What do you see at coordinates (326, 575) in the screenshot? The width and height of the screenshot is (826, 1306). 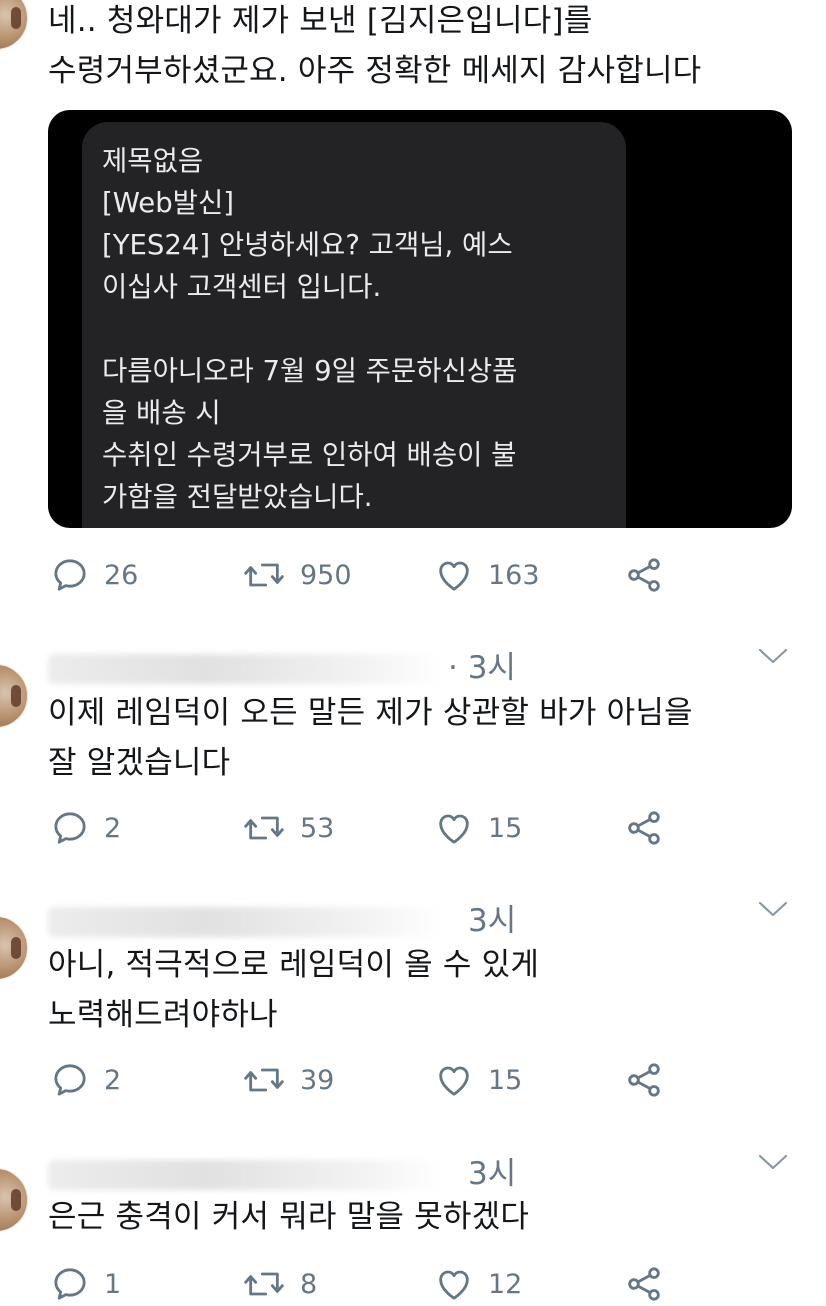 I see `retweet-count: 950` at bounding box center [326, 575].